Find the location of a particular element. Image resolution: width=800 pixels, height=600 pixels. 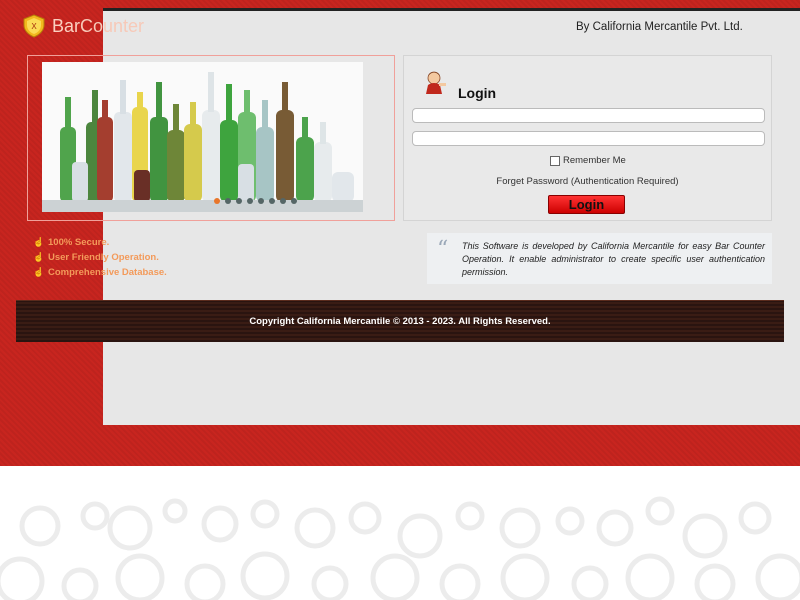

app-title: BarCounter is located at coordinates (98, 25).